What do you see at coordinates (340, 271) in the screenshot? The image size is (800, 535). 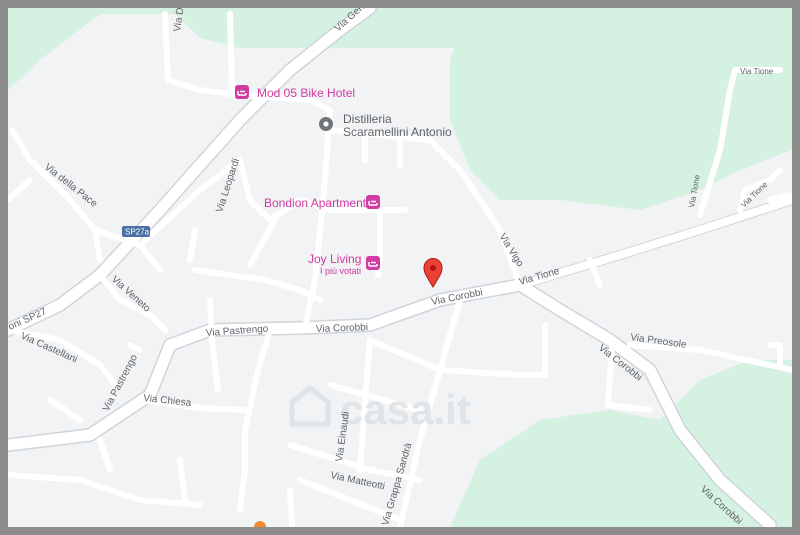 I see `poi-sublabel-joy-living: I più votati` at bounding box center [340, 271].